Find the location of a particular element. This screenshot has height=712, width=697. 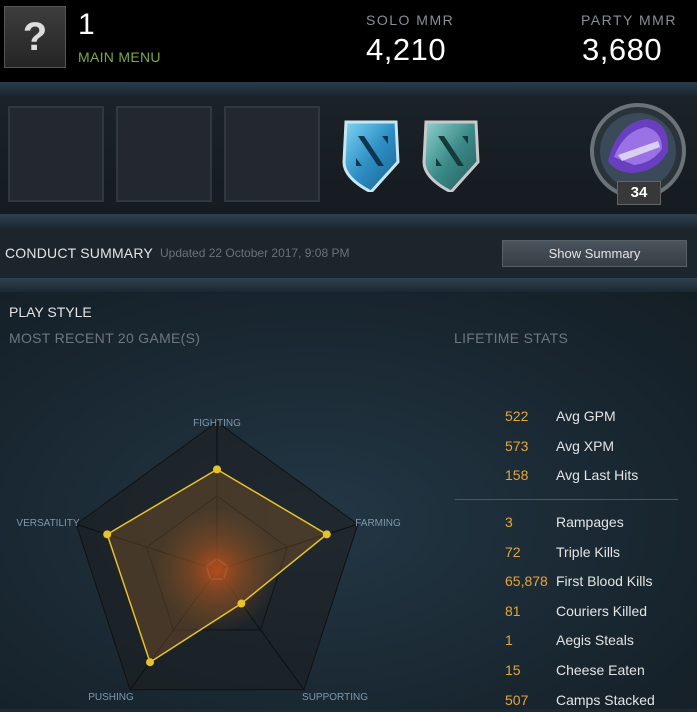

stats-divider is located at coordinates (566, 499).